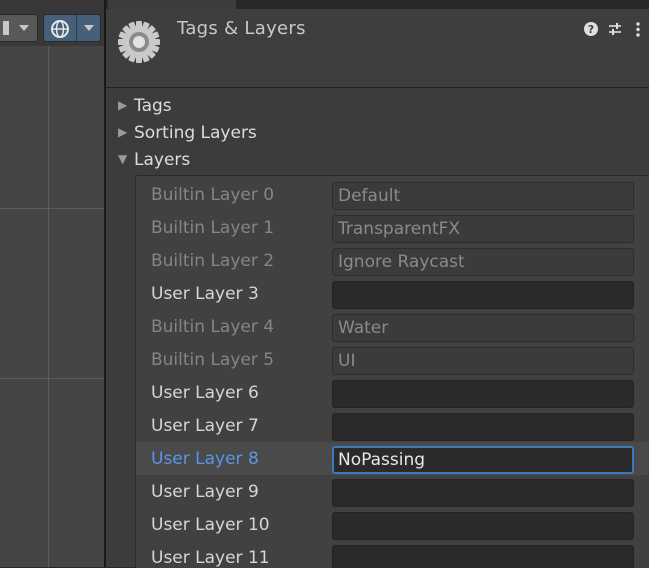 This screenshot has width=649, height=568. I want to click on layer-label: Builtin Layer 2, so click(213, 261).